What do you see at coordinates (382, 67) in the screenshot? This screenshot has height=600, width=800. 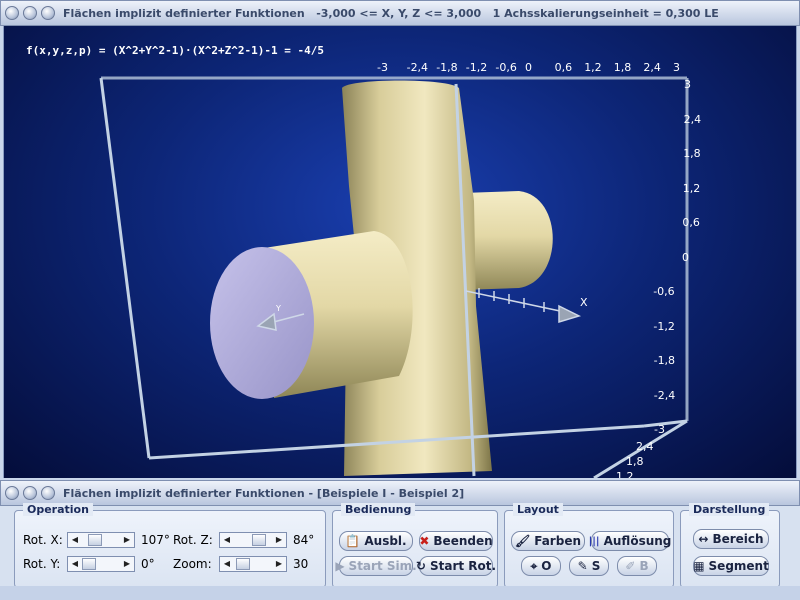 I see `top-tick-label: -3` at bounding box center [382, 67].